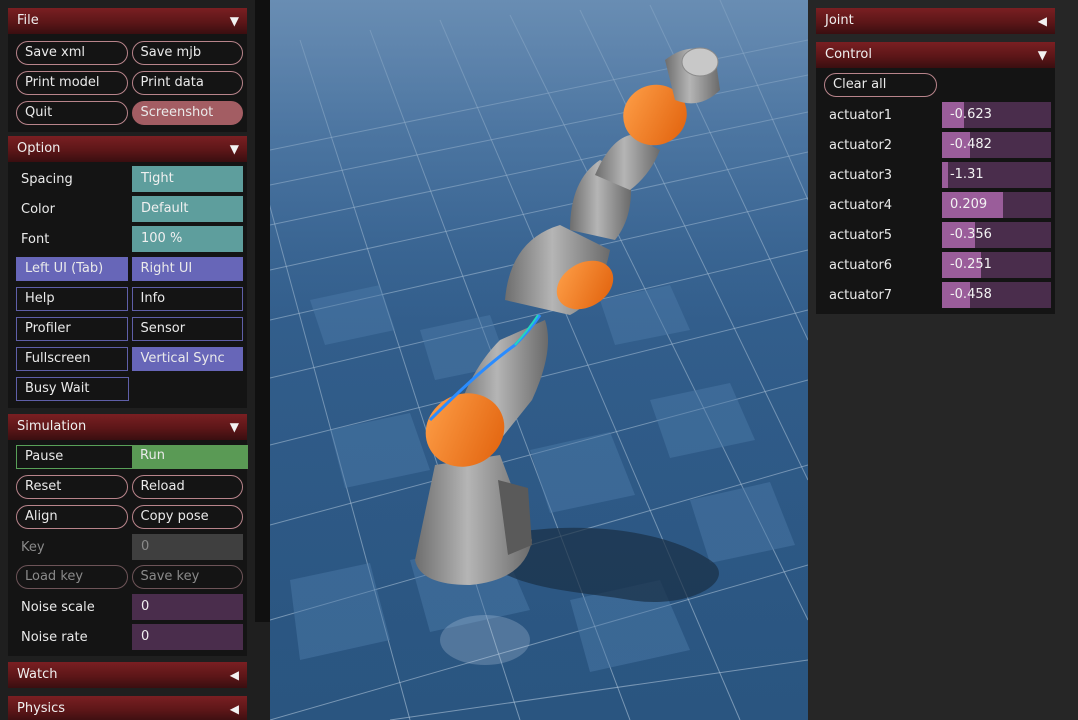 The height and width of the screenshot is (720, 1078). I want to click on actuator-value: 0.209, so click(968, 204).